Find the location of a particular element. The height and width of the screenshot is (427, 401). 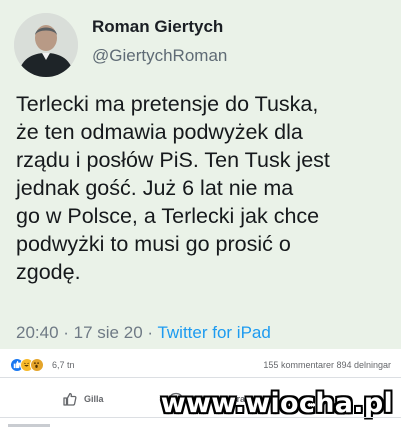

comment-strip is located at coordinates (200, 422).